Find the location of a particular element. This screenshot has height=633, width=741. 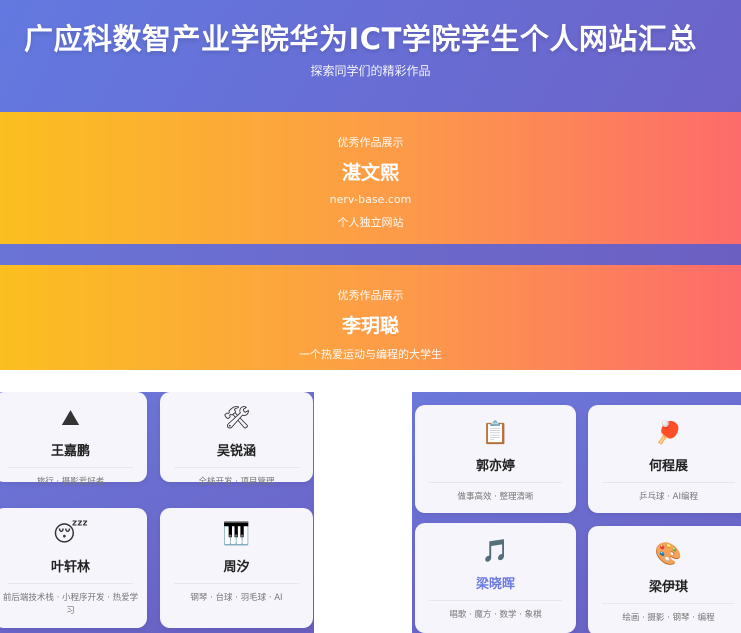

featured-name: 湛文熙 is located at coordinates (370, 173).